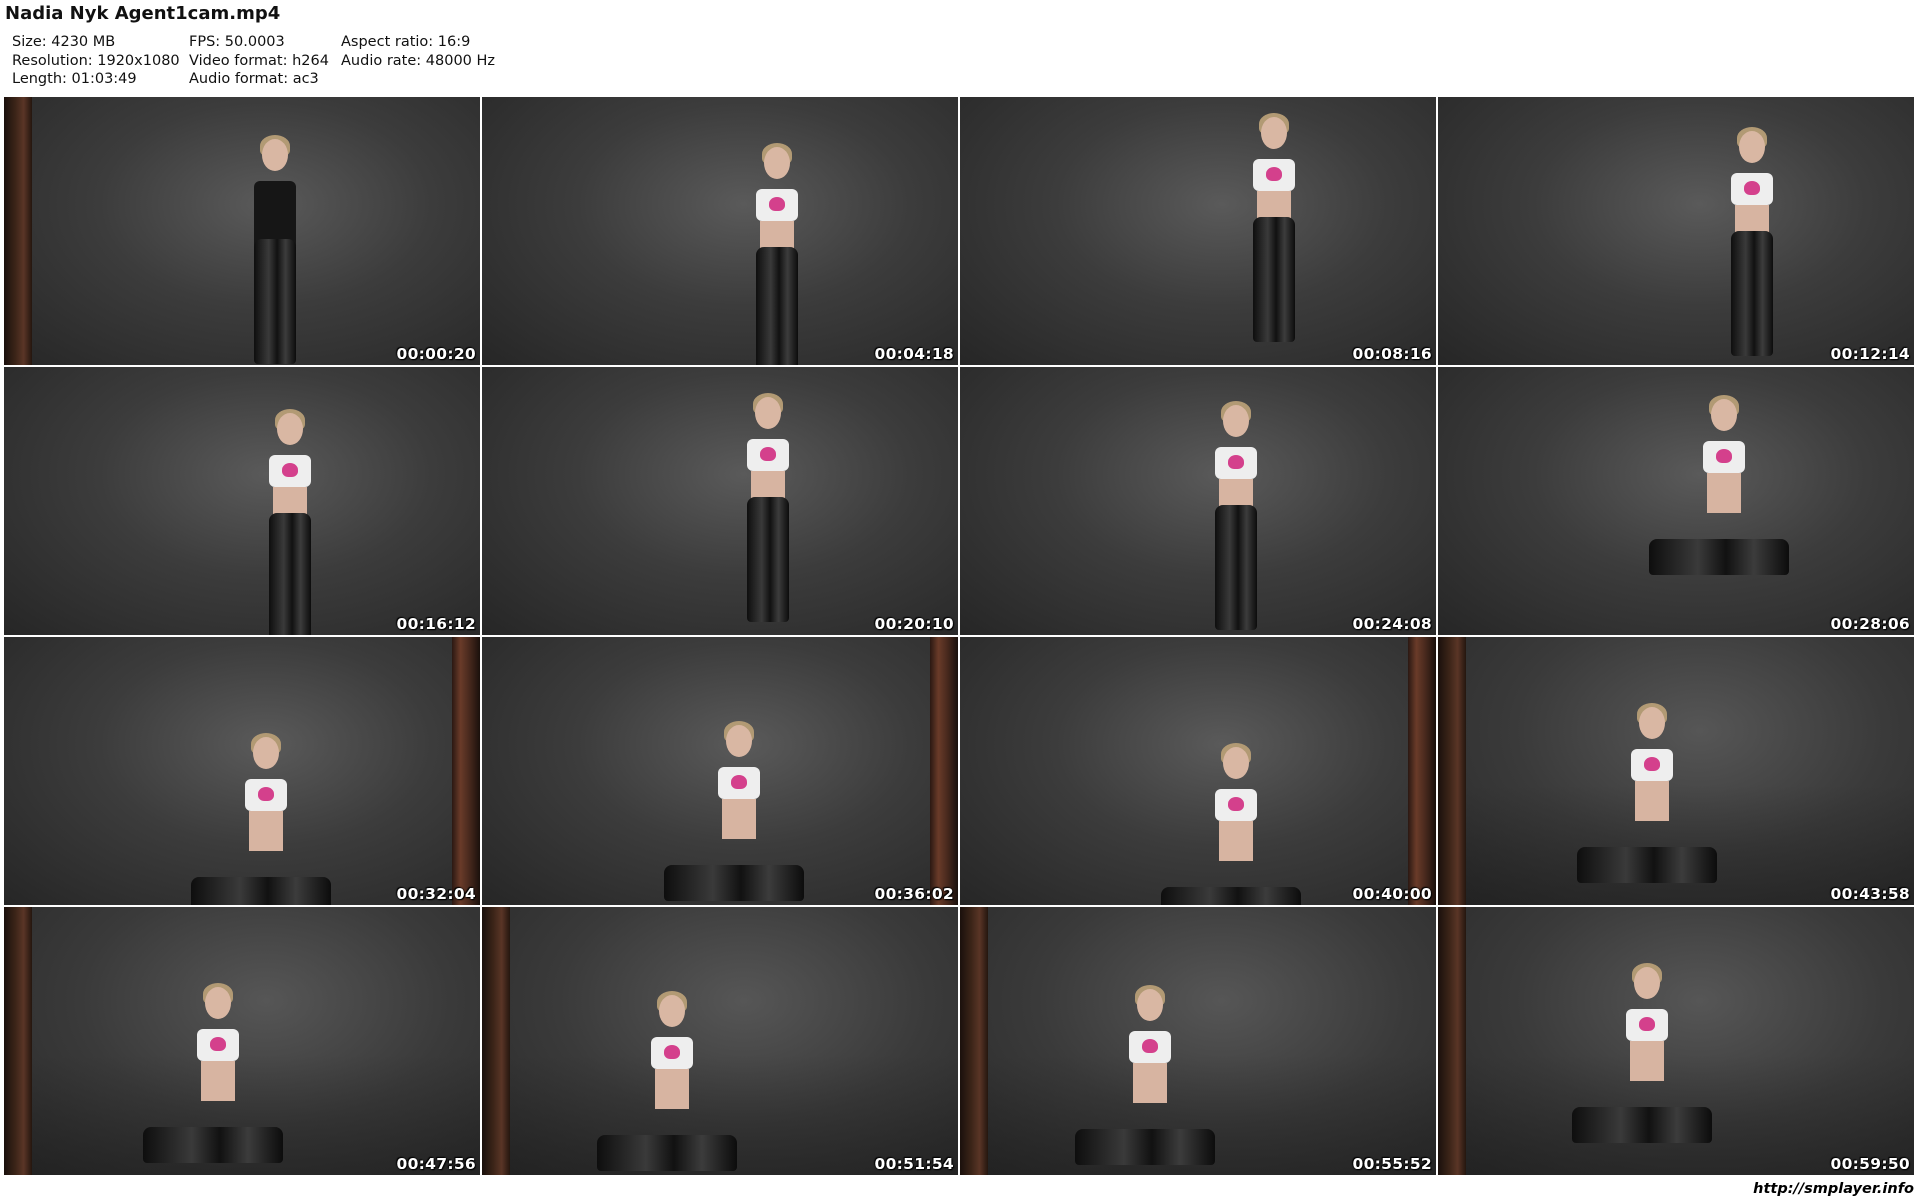 Image resolution: width=1918 pixels, height=1198 pixels. What do you see at coordinates (436, 894) in the screenshot?
I see `thumbnail-timestamp: 00:32:04` at bounding box center [436, 894].